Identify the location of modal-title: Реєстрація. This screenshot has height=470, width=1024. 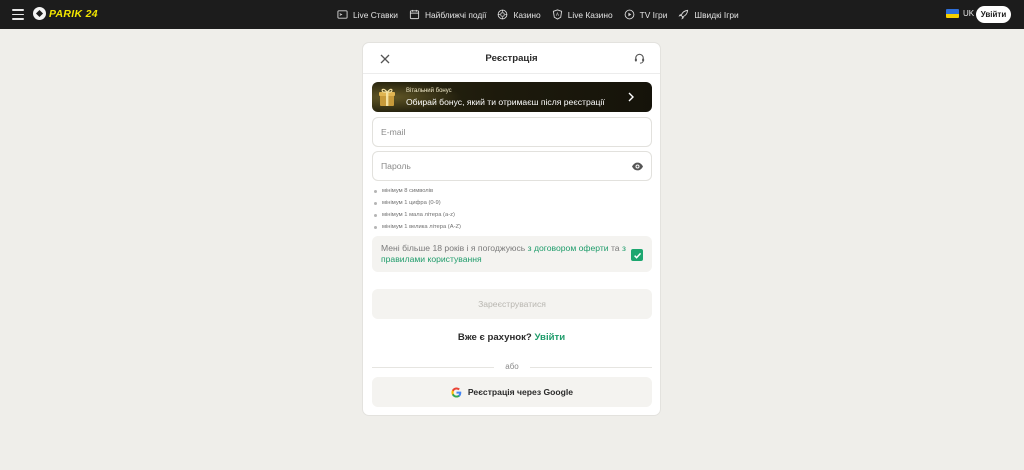
(511, 58).